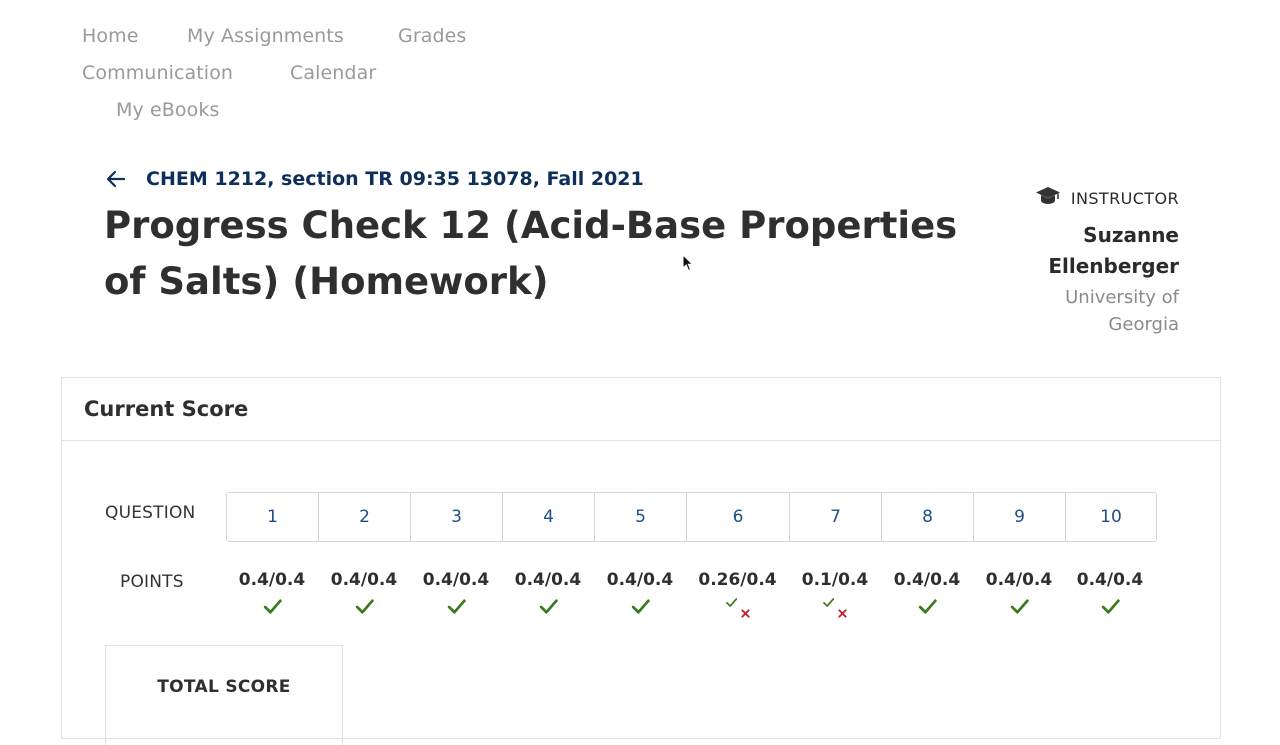 This screenshot has height=745, width=1280. Describe the element at coordinates (688, 264) in the screenshot. I see `mouse-cursor-icon` at that location.